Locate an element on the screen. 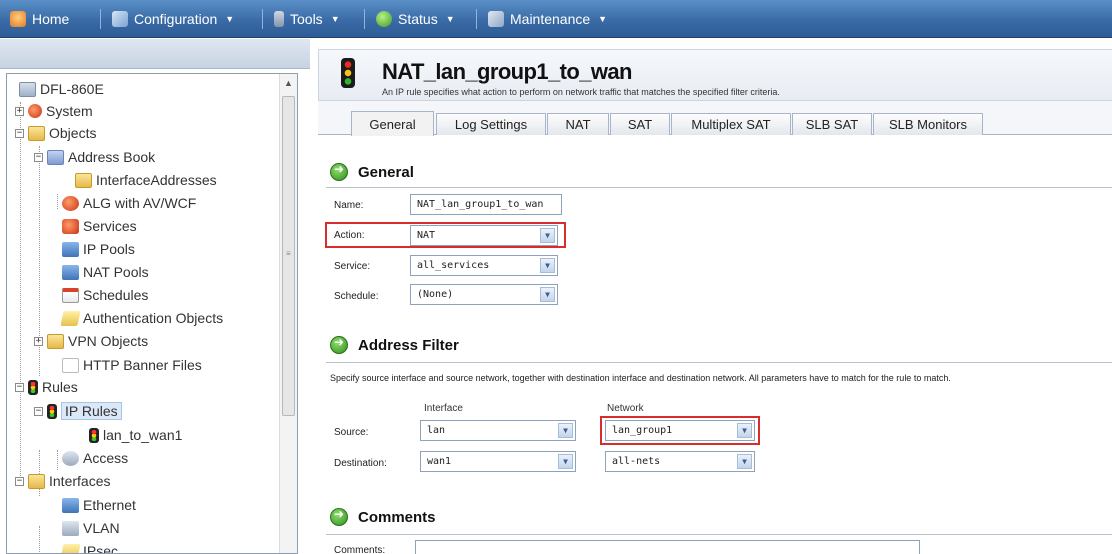 Image resolution: width=1112 pixels, height=554 pixels. tree-node-interface-addresses: InterfaceAddresses is located at coordinates (146, 180).